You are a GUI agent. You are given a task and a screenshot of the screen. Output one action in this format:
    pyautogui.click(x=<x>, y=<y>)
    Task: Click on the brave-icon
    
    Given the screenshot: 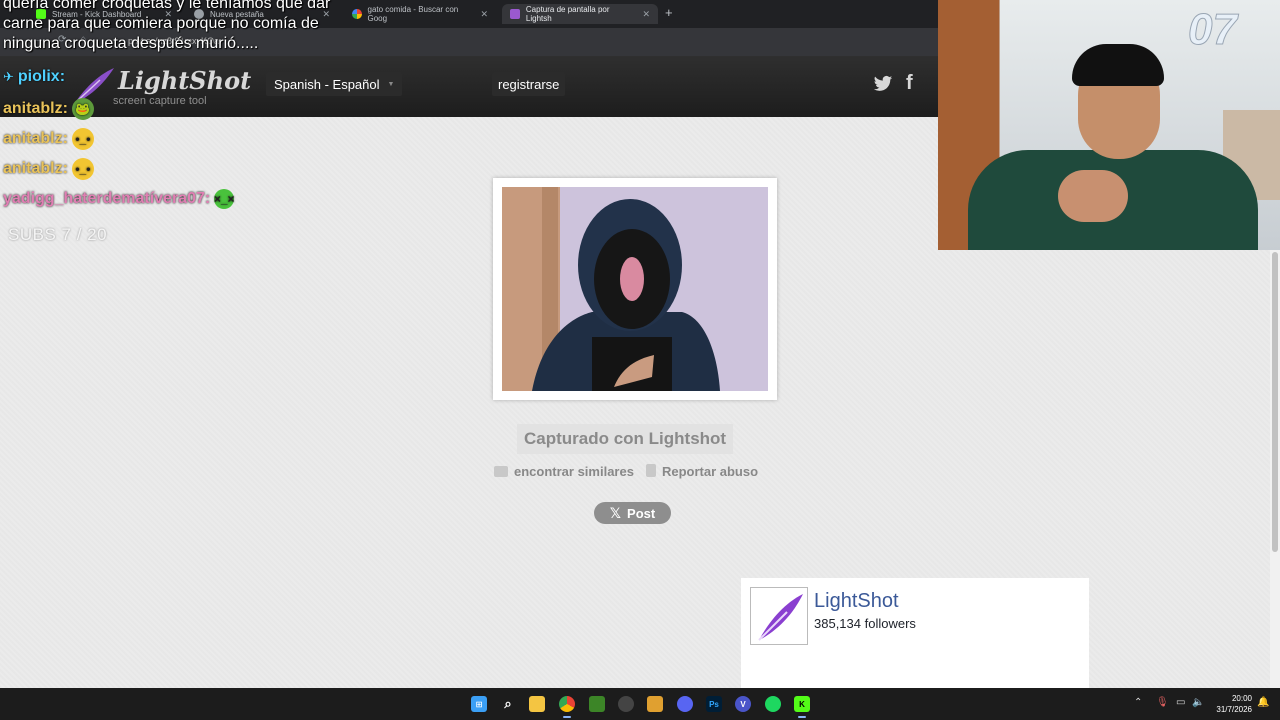 What is the action you would take?
    pyautogui.click(x=655, y=704)
    